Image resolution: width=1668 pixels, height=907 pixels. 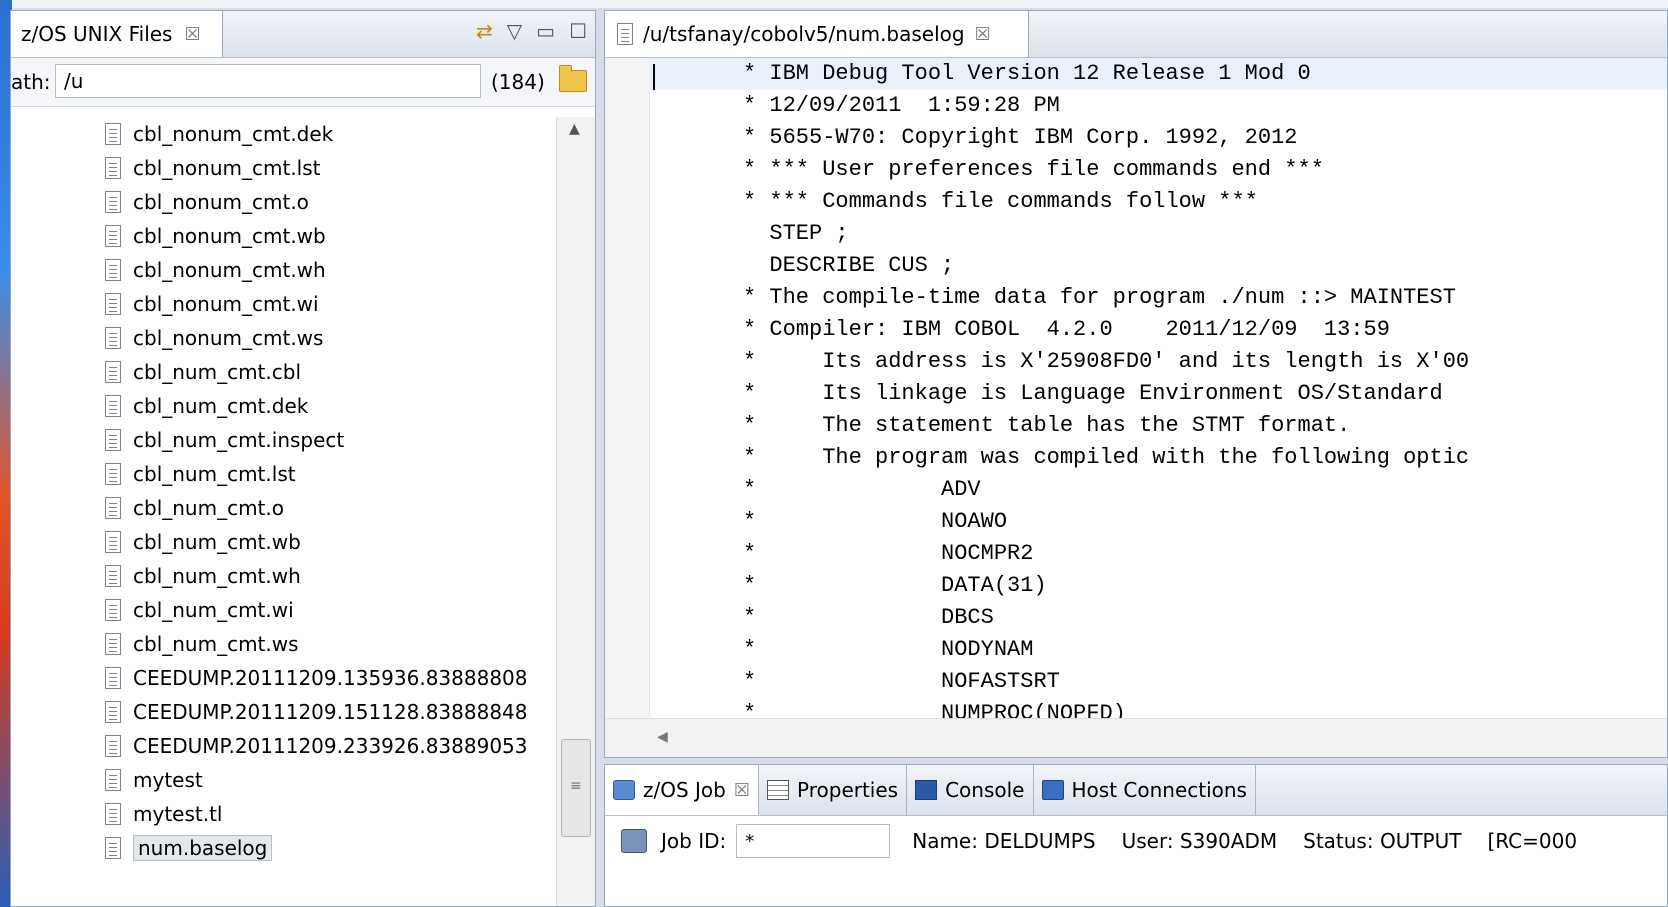 I want to click on file-list-item: cbl_nonum_cmt.lst, so click(x=285, y=168).